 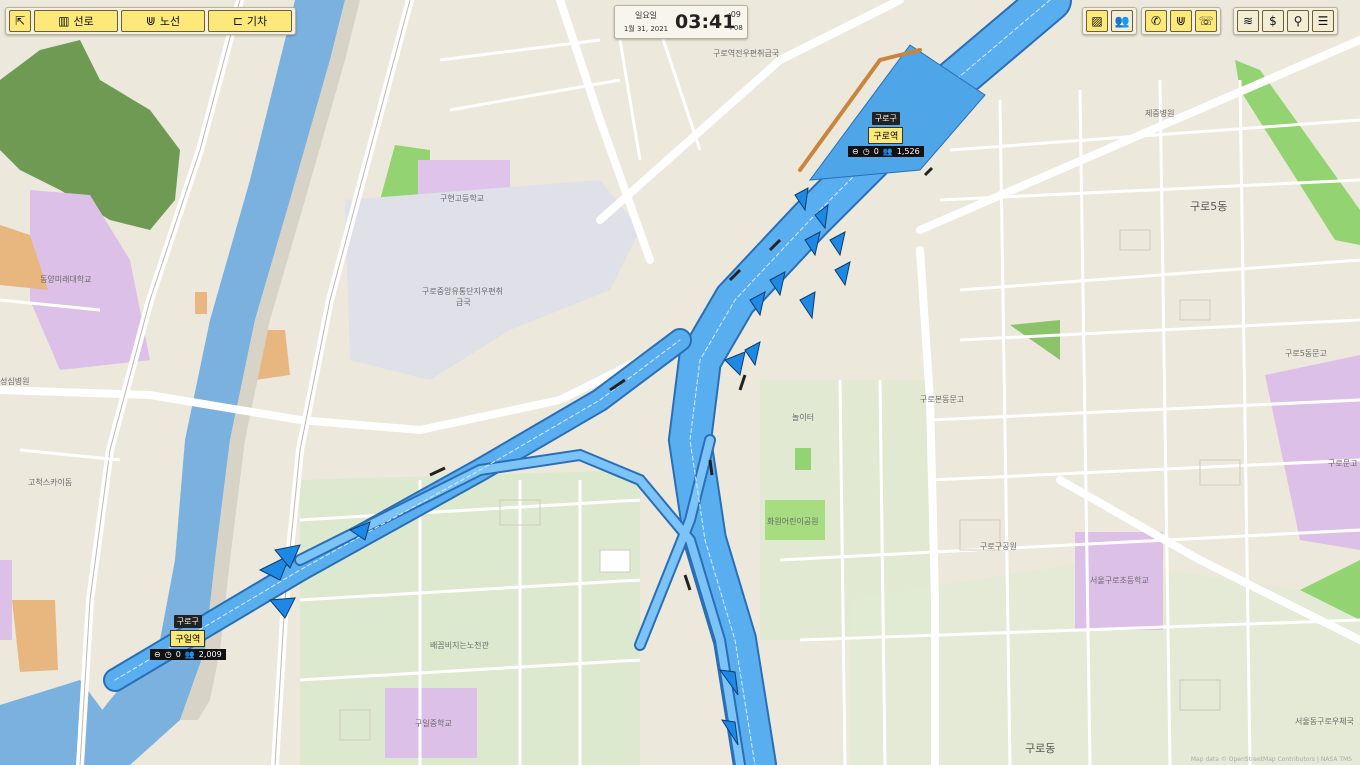 What do you see at coordinates (1298, 21) in the screenshot?
I see `search-icon: ⚲` at bounding box center [1298, 21].